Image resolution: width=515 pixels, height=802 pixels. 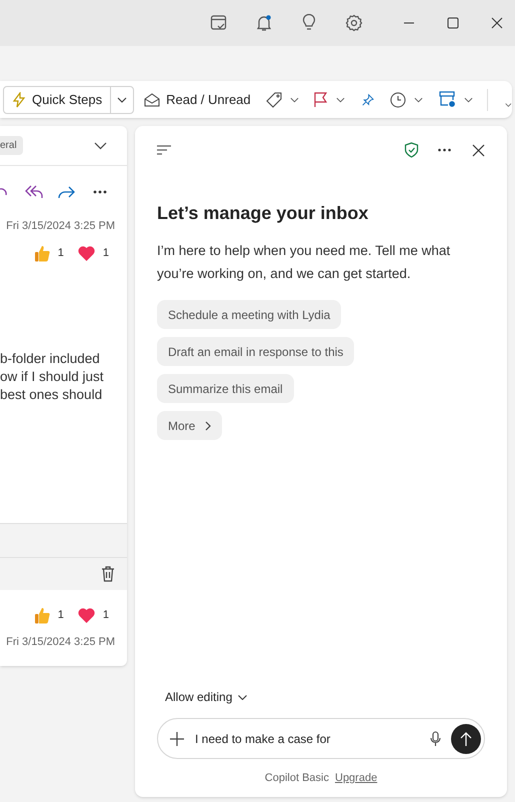 I want to click on settings-icon, so click(x=354, y=23).